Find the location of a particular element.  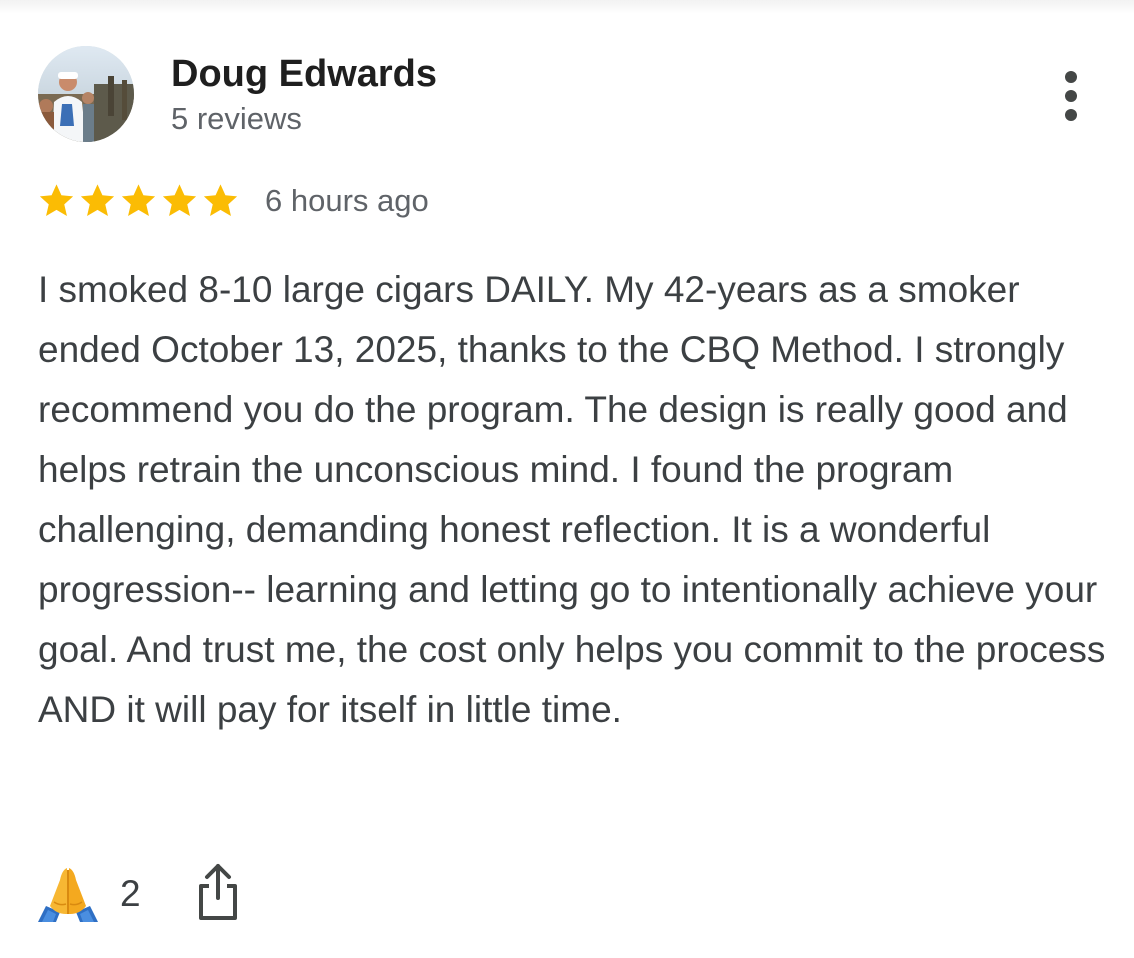

share-button is located at coordinates (218, 892).